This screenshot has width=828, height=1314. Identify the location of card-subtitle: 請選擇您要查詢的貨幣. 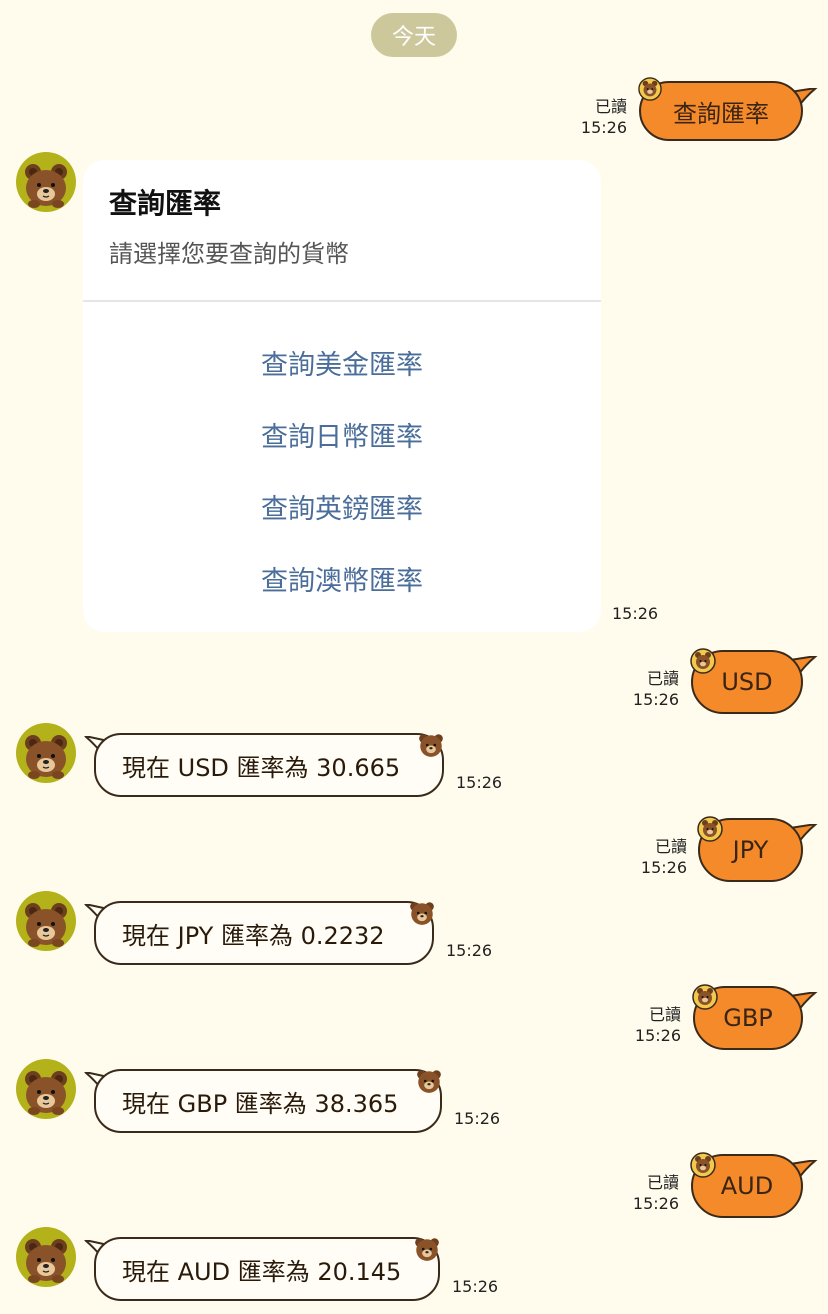
(229, 254).